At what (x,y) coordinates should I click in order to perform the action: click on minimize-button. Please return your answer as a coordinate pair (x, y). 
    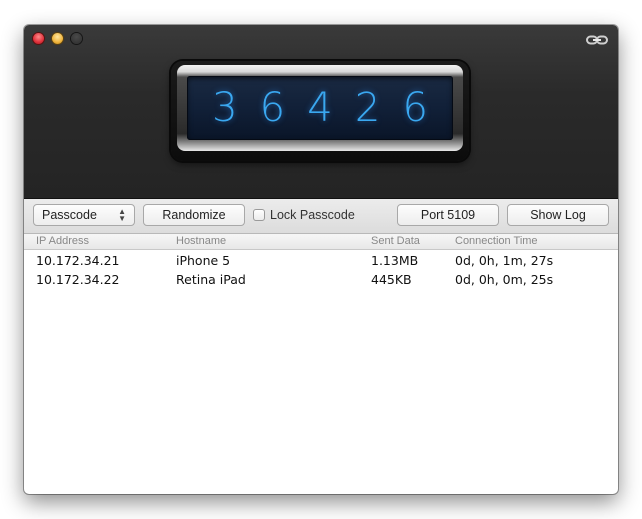
    Looking at the image, I should click on (57, 38).